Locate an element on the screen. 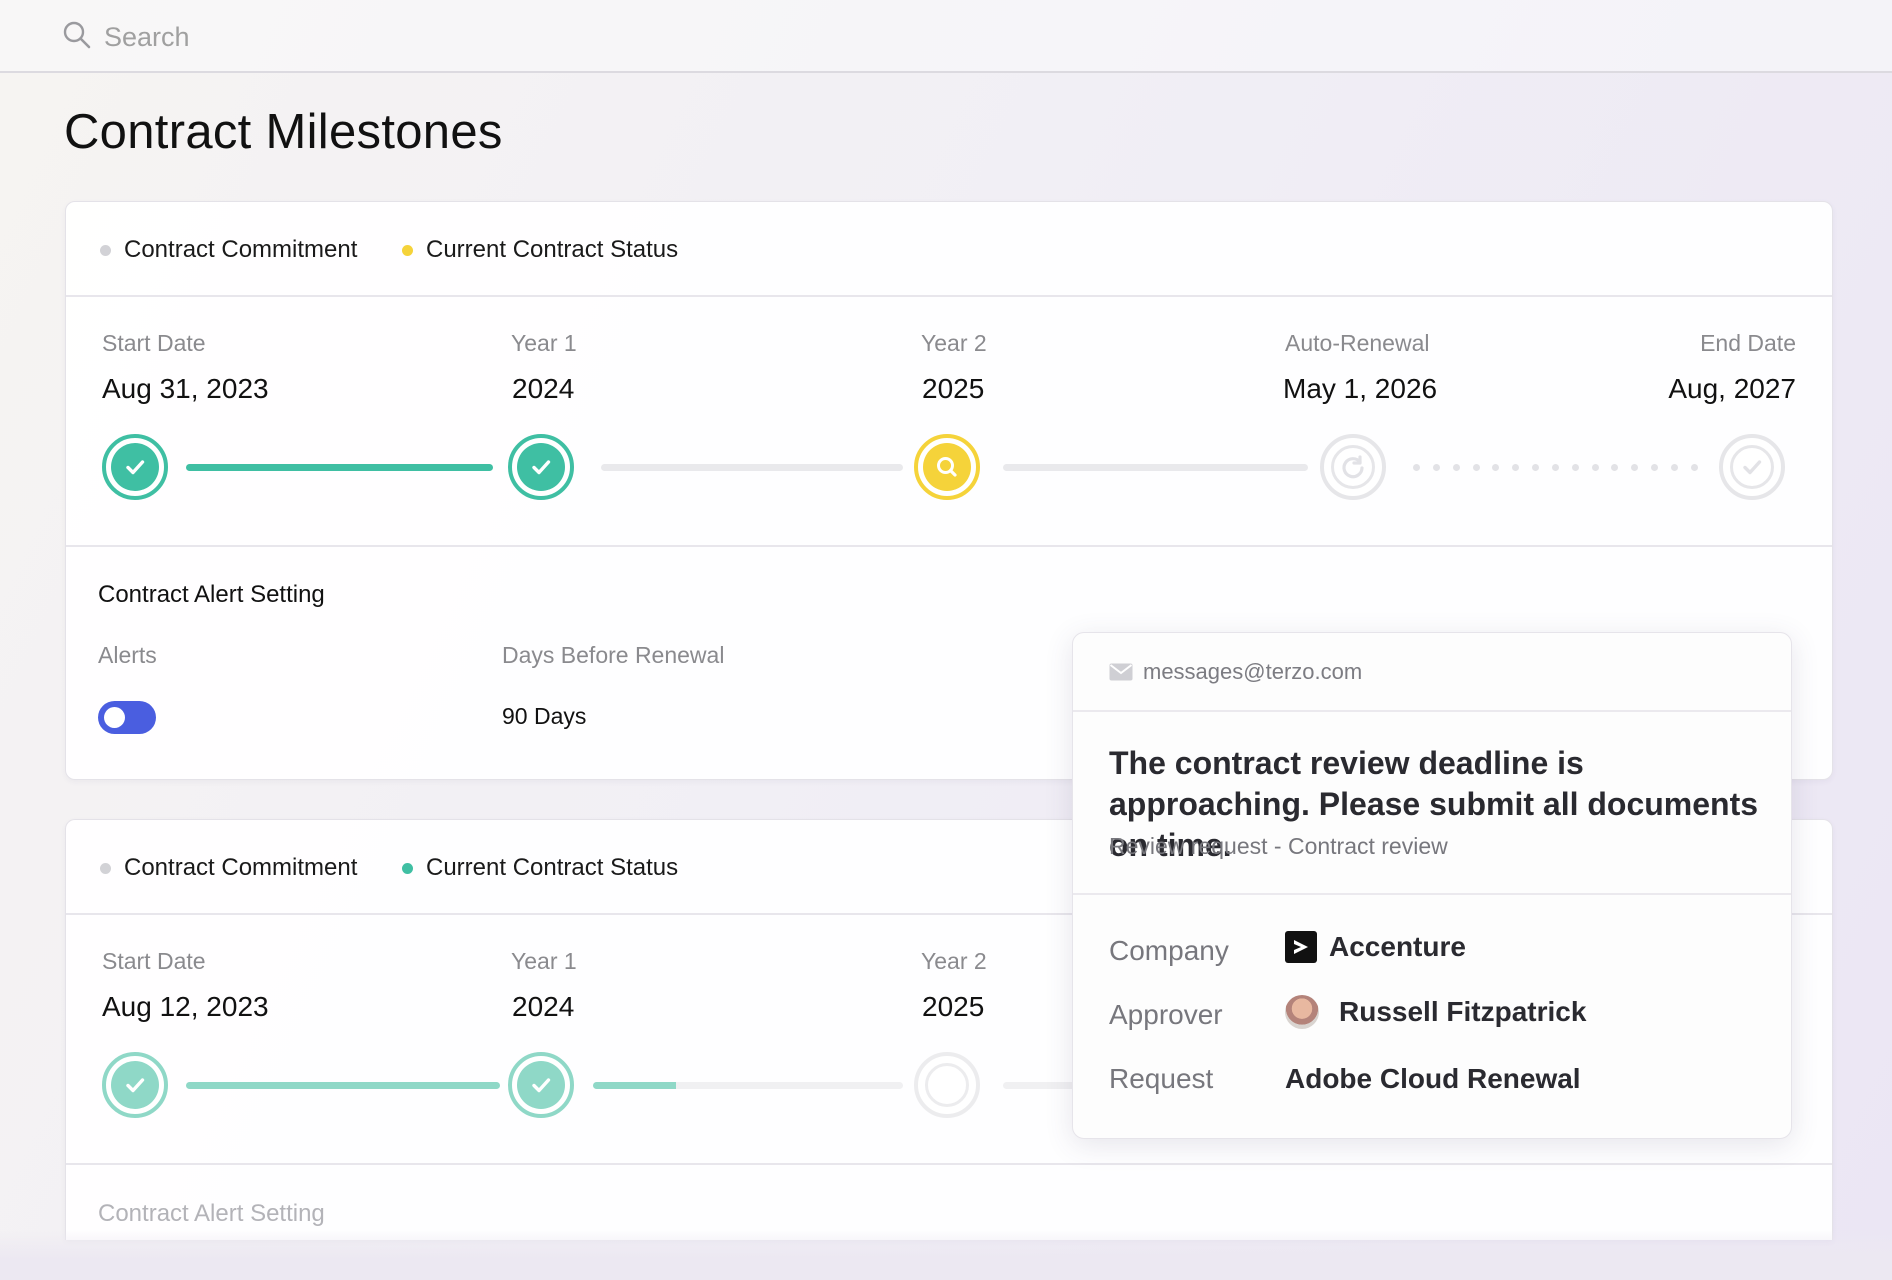 The image size is (1892, 1280). bottom-fade is located at coordinates (946, 1255).